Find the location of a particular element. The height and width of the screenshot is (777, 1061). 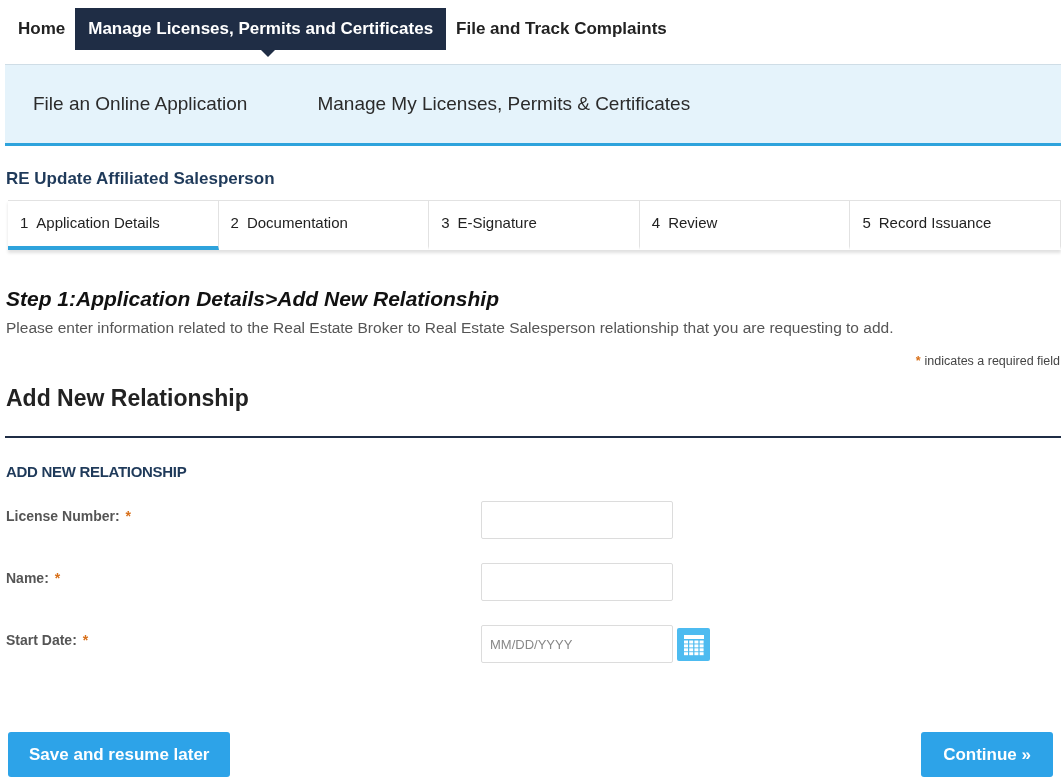

step-tab: 5 Record Issuance is located at coordinates (955, 225).